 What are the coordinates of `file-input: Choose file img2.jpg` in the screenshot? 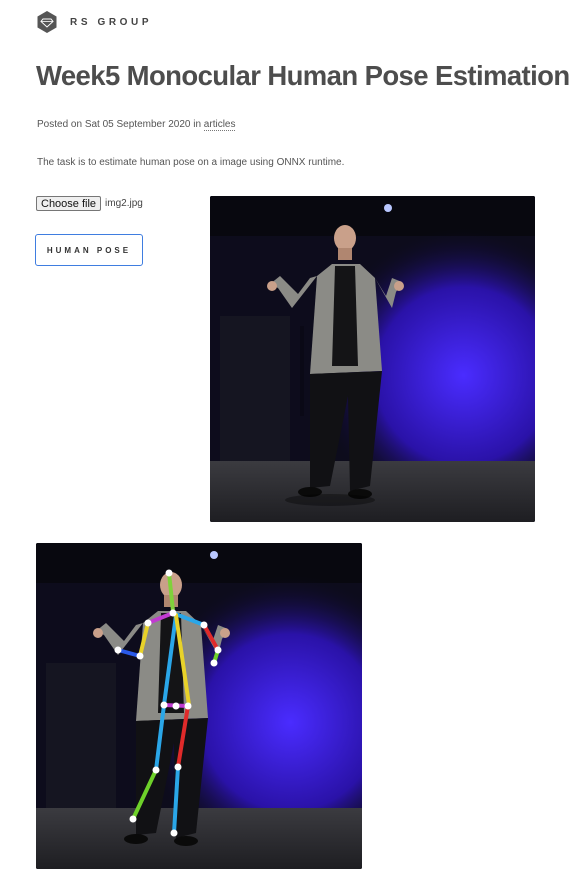 It's located at (89, 203).